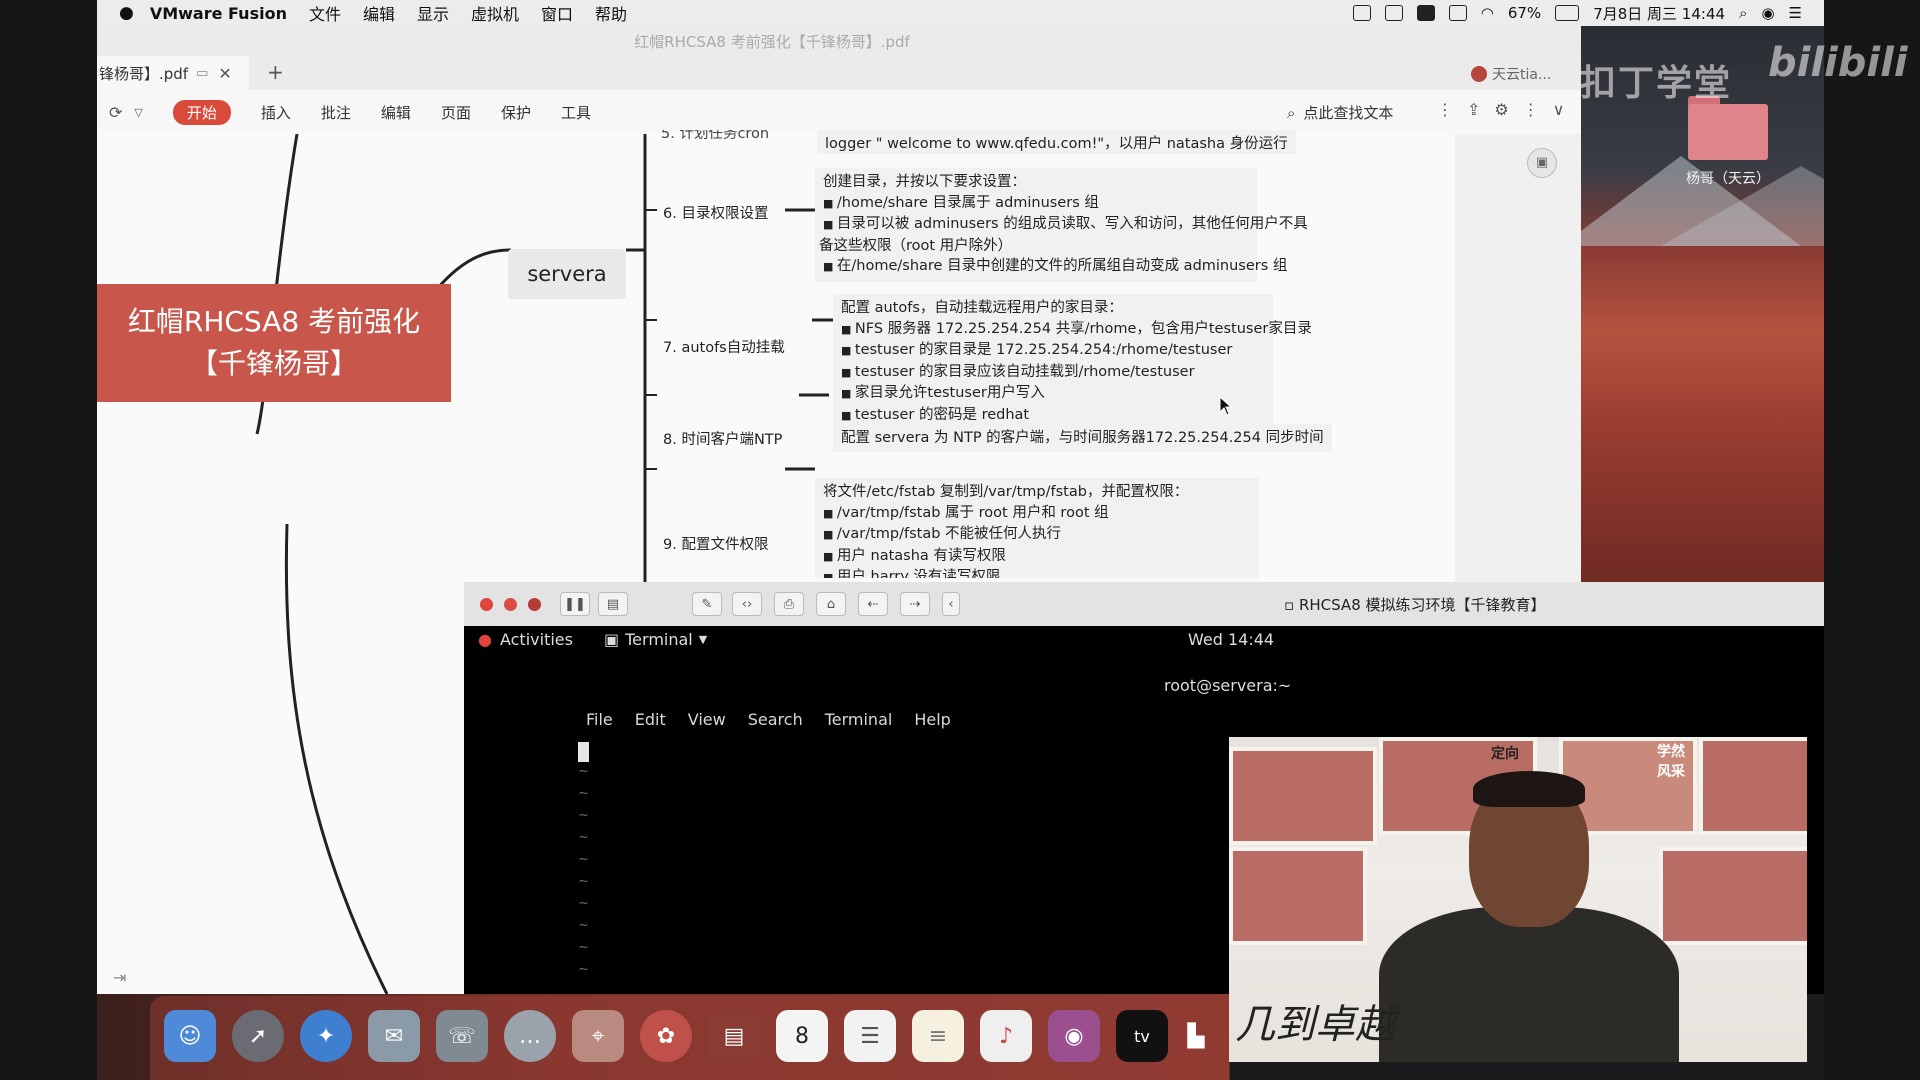  What do you see at coordinates (1393, 13) in the screenshot?
I see `camera-status-icon` at bounding box center [1393, 13].